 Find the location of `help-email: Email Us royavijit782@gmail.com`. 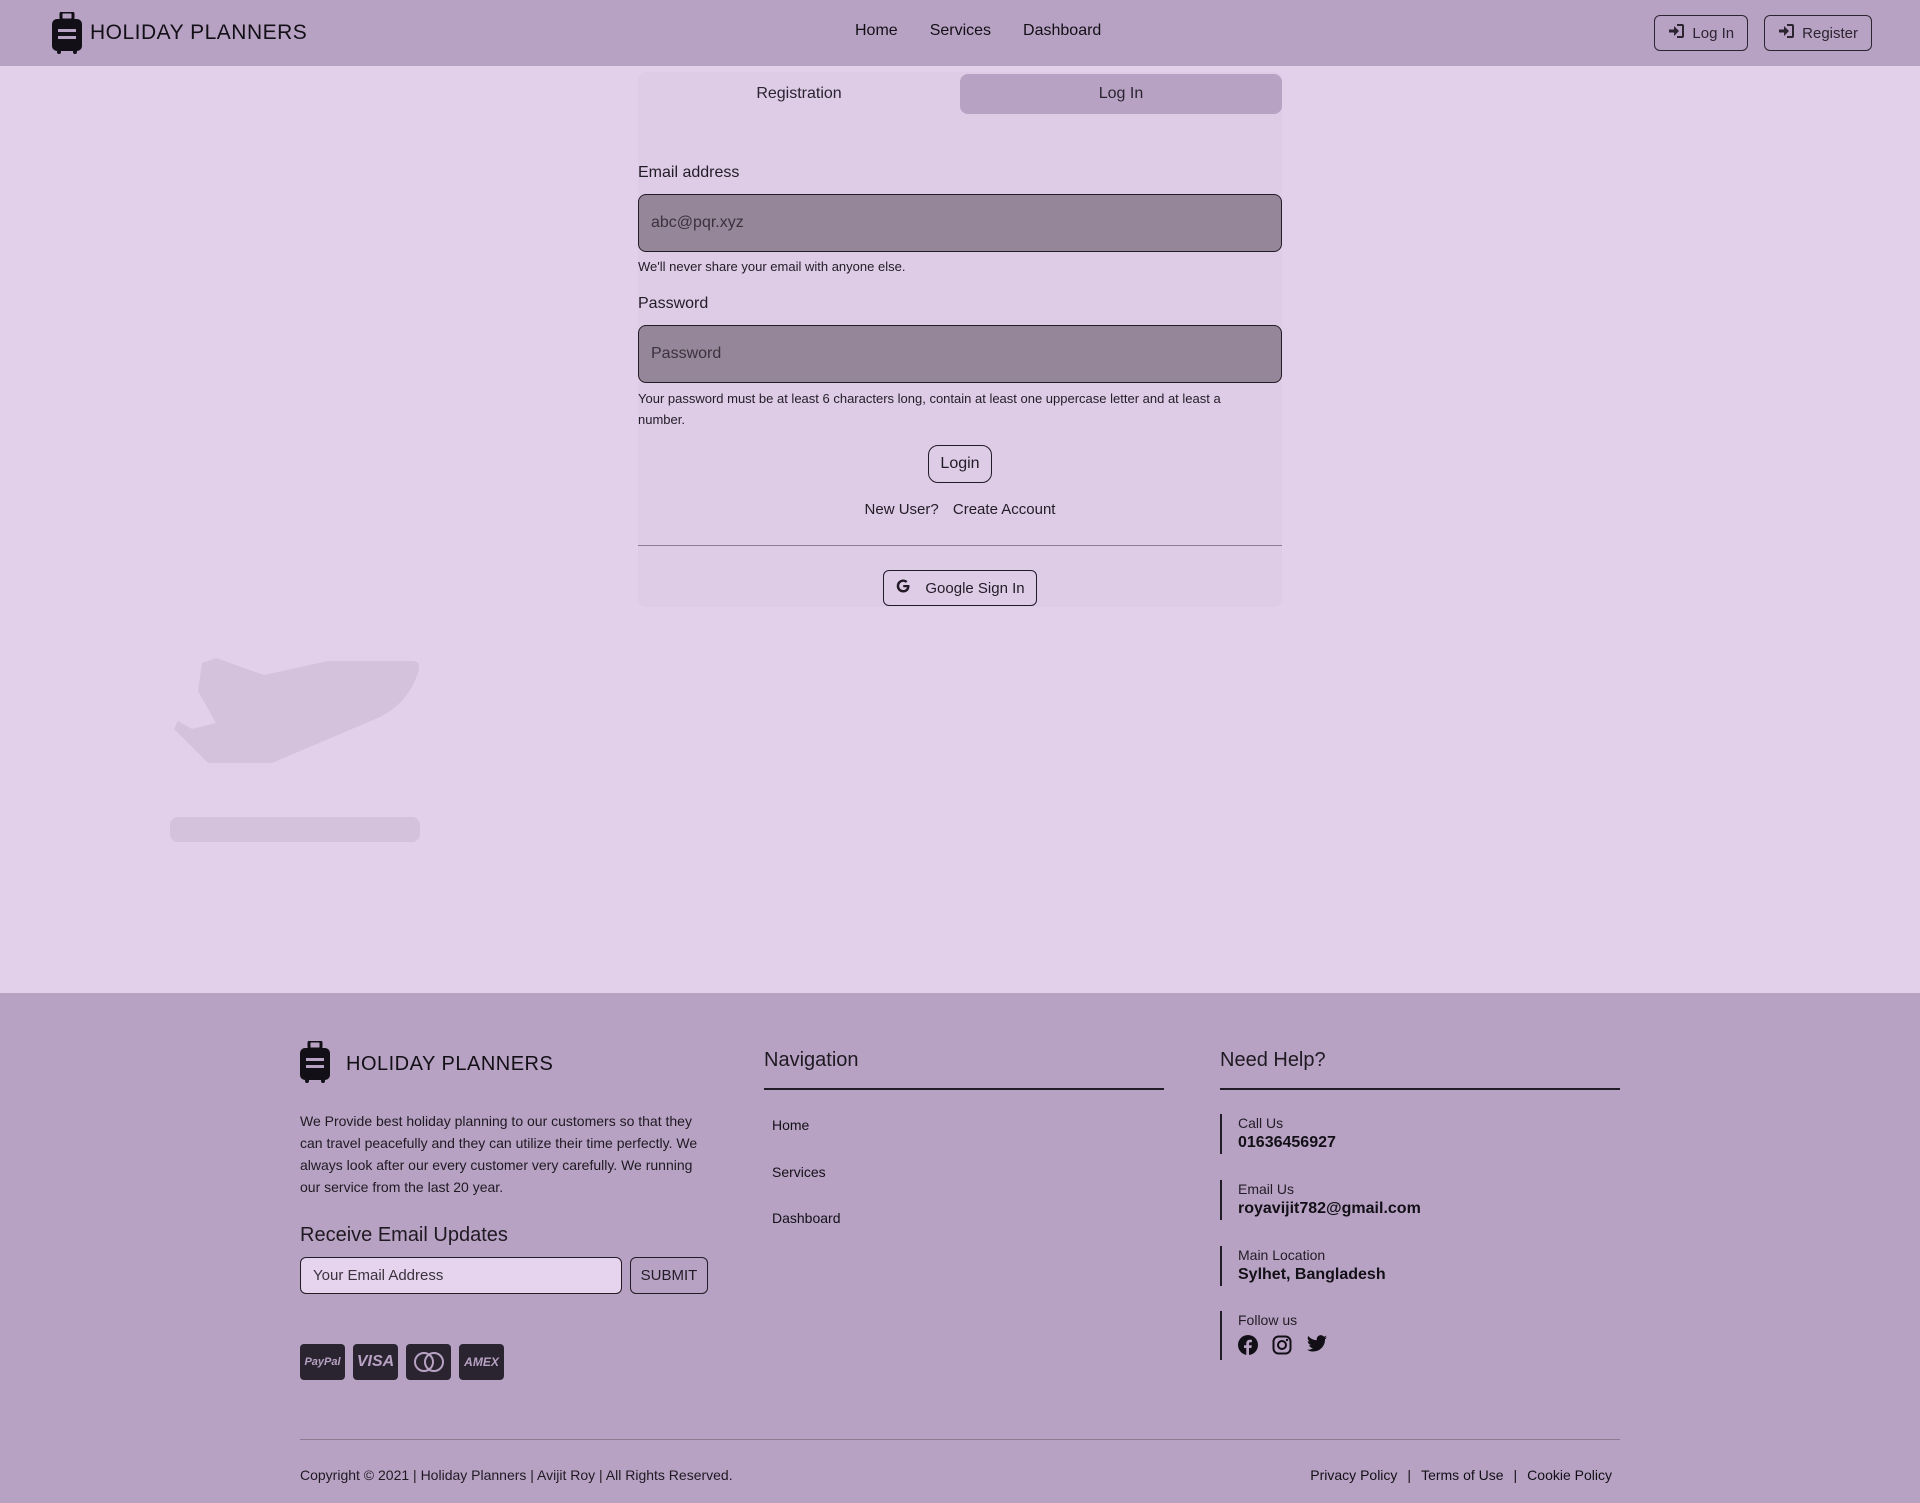

help-email: Email Us royavijit782@gmail.com is located at coordinates (1320, 1200).